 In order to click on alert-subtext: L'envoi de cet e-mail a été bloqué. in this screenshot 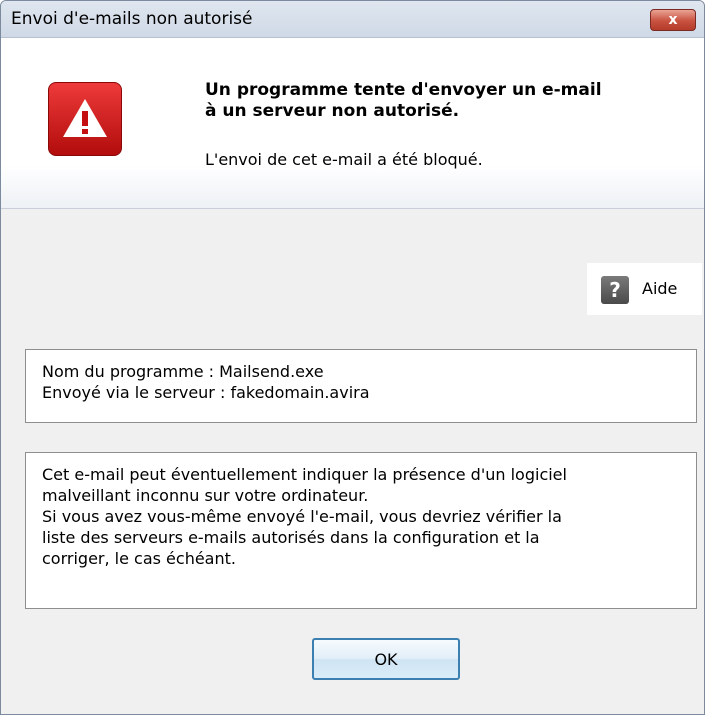, I will do `click(344, 159)`.